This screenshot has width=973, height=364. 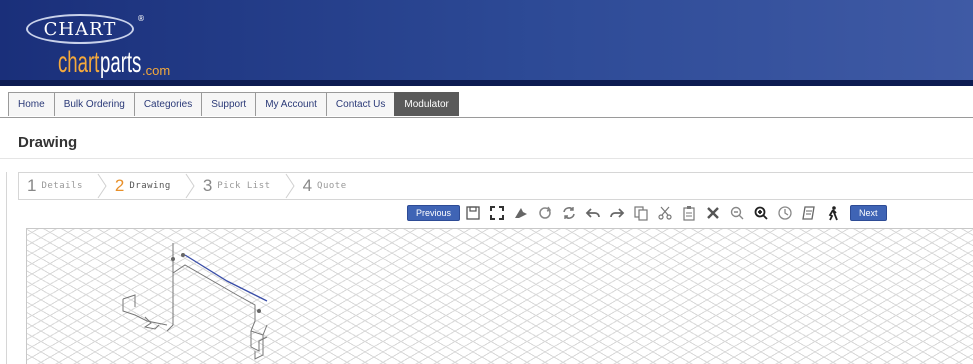 What do you see at coordinates (641, 213) in the screenshot?
I see `copy-icon` at bounding box center [641, 213].